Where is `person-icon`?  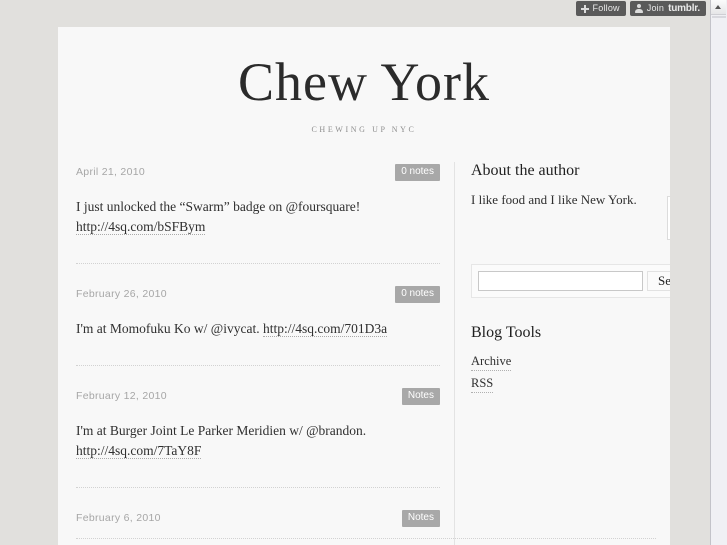 person-icon is located at coordinates (638, 8).